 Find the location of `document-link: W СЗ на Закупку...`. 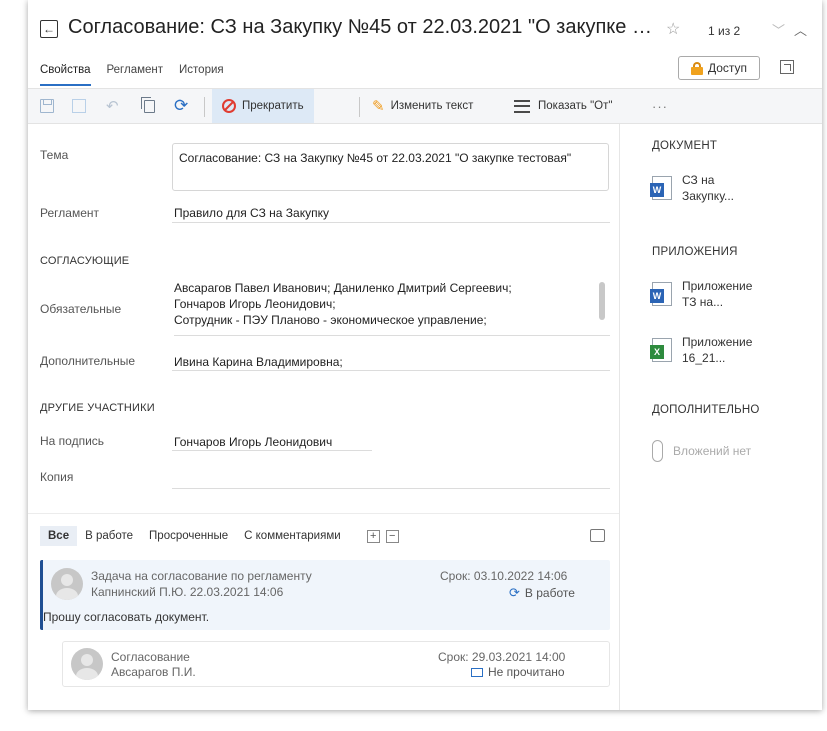

document-link: W СЗ на Закупку... is located at coordinates (706, 188).